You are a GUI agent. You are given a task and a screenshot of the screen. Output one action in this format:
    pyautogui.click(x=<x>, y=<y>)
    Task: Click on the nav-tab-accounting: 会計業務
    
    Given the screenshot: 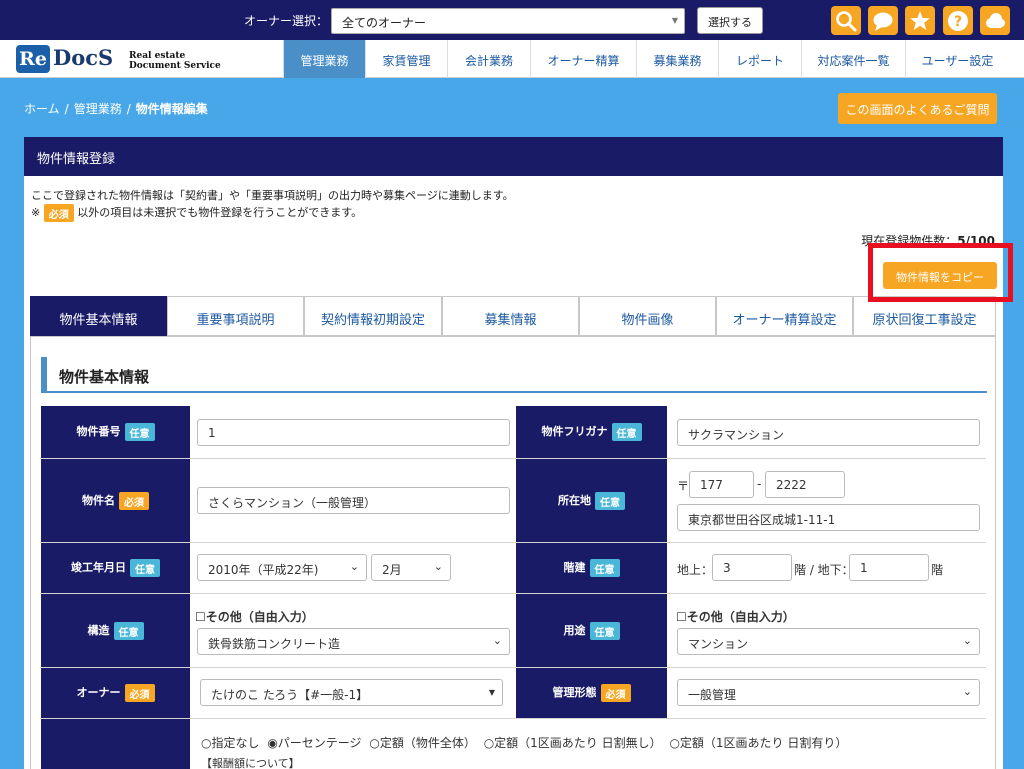 What is the action you would take?
    pyautogui.click(x=488, y=59)
    